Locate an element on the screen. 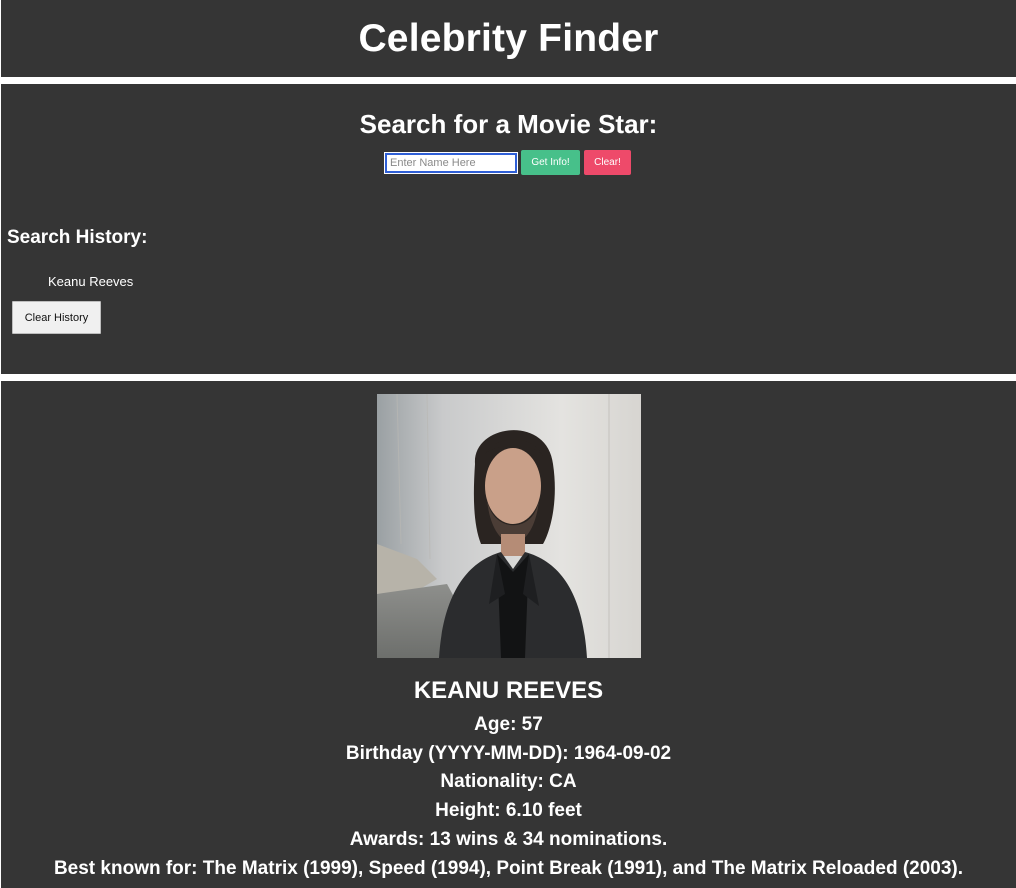 The width and height of the screenshot is (1016, 888). celebrity-name: KEANU REEVES is located at coordinates (508, 690).